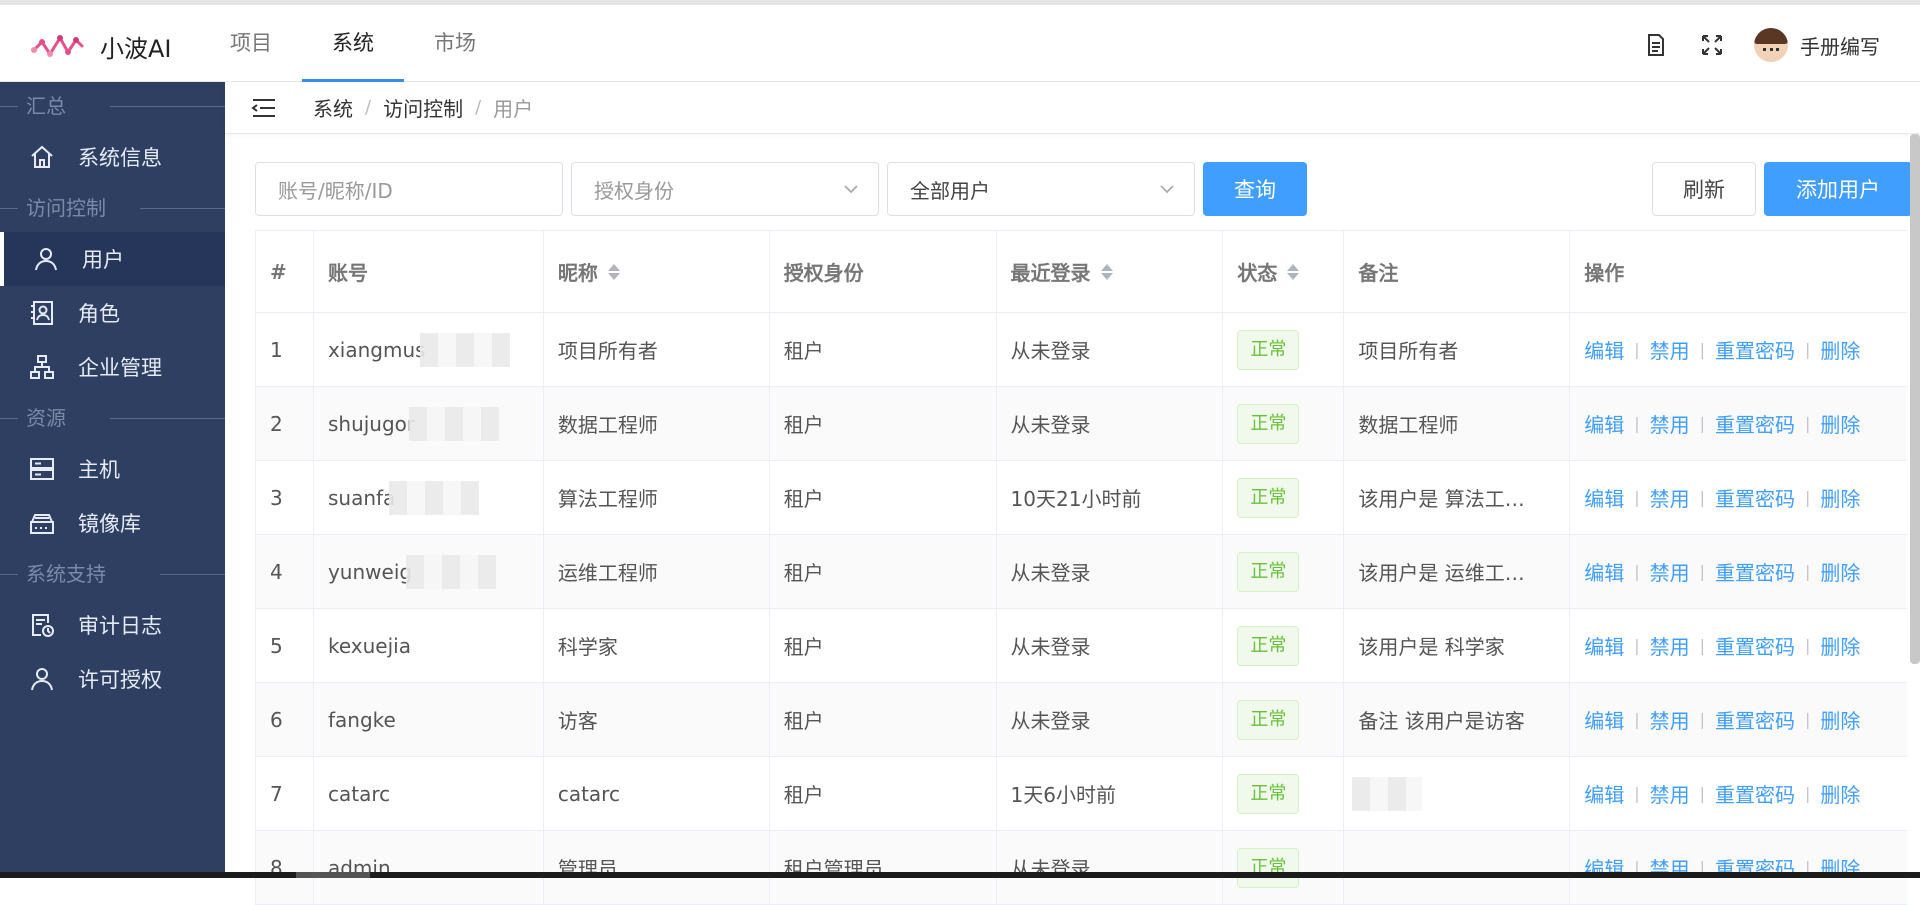 The height and width of the screenshot is (905, 1920). I want to click on app-logo: 小波AI, so click(101, 46).